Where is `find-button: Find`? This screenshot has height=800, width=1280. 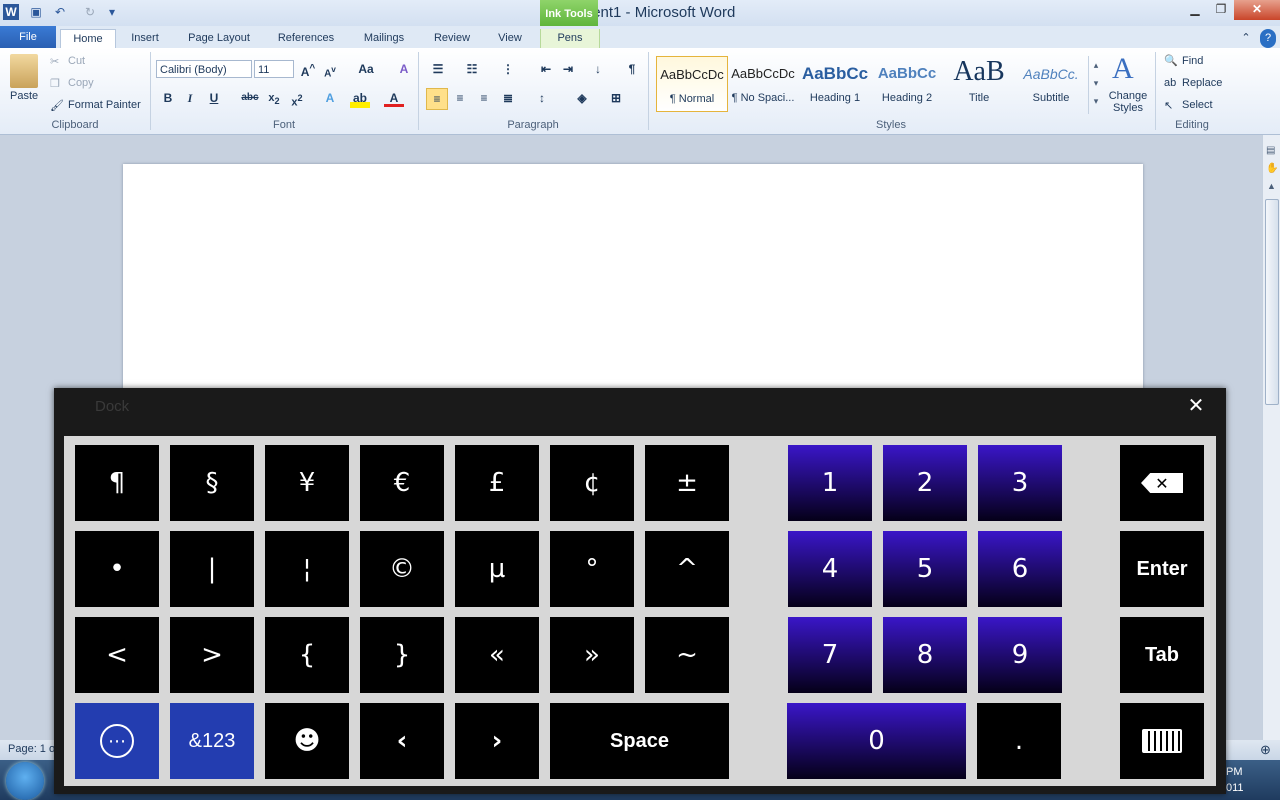 find-button: Find is located at coordinates (1192, 61).